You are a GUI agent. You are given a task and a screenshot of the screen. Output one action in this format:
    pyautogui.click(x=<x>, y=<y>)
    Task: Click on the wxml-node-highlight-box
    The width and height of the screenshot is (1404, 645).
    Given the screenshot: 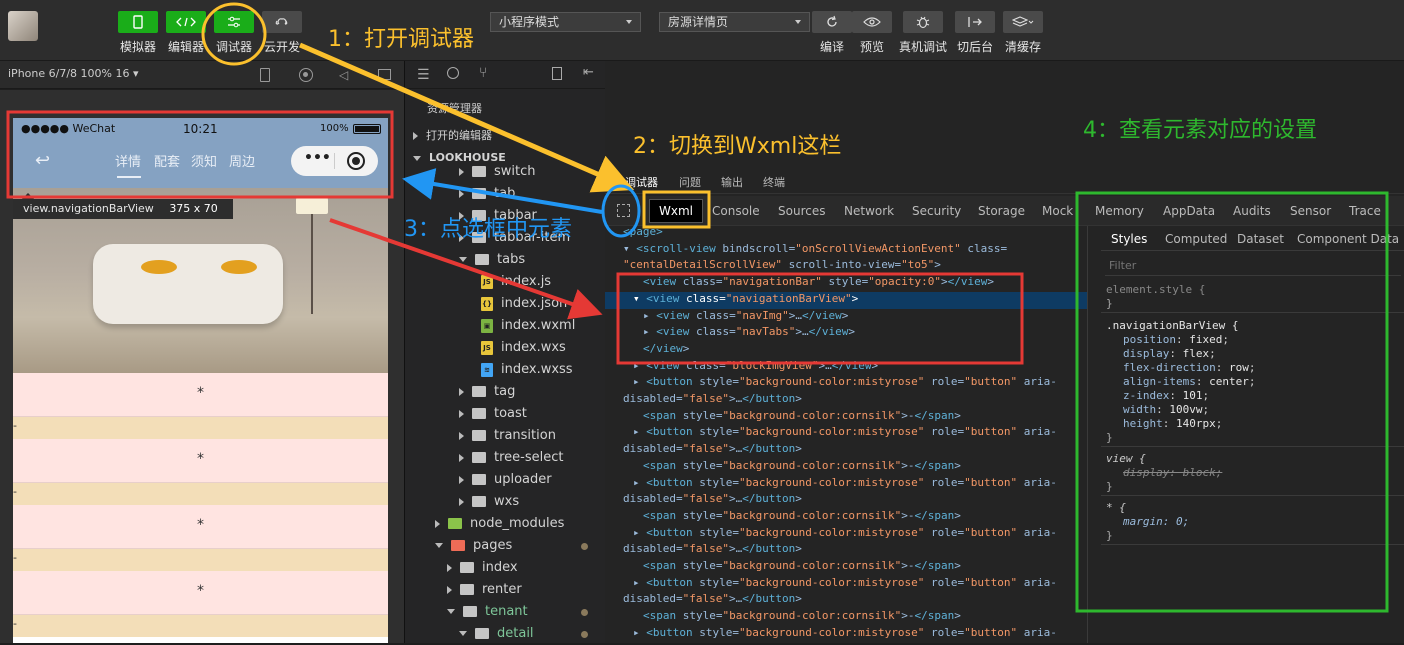 What is the action you would take?
    pyautogui.click(x=820, y=318)
    